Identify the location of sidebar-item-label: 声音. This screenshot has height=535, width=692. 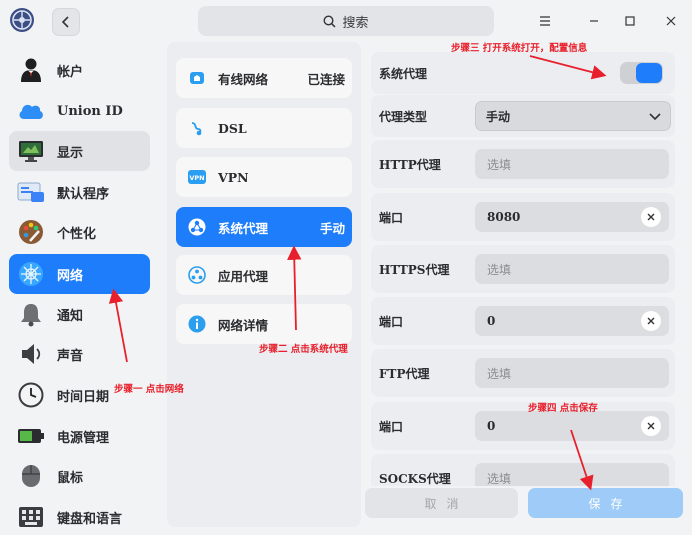
(70, 356).